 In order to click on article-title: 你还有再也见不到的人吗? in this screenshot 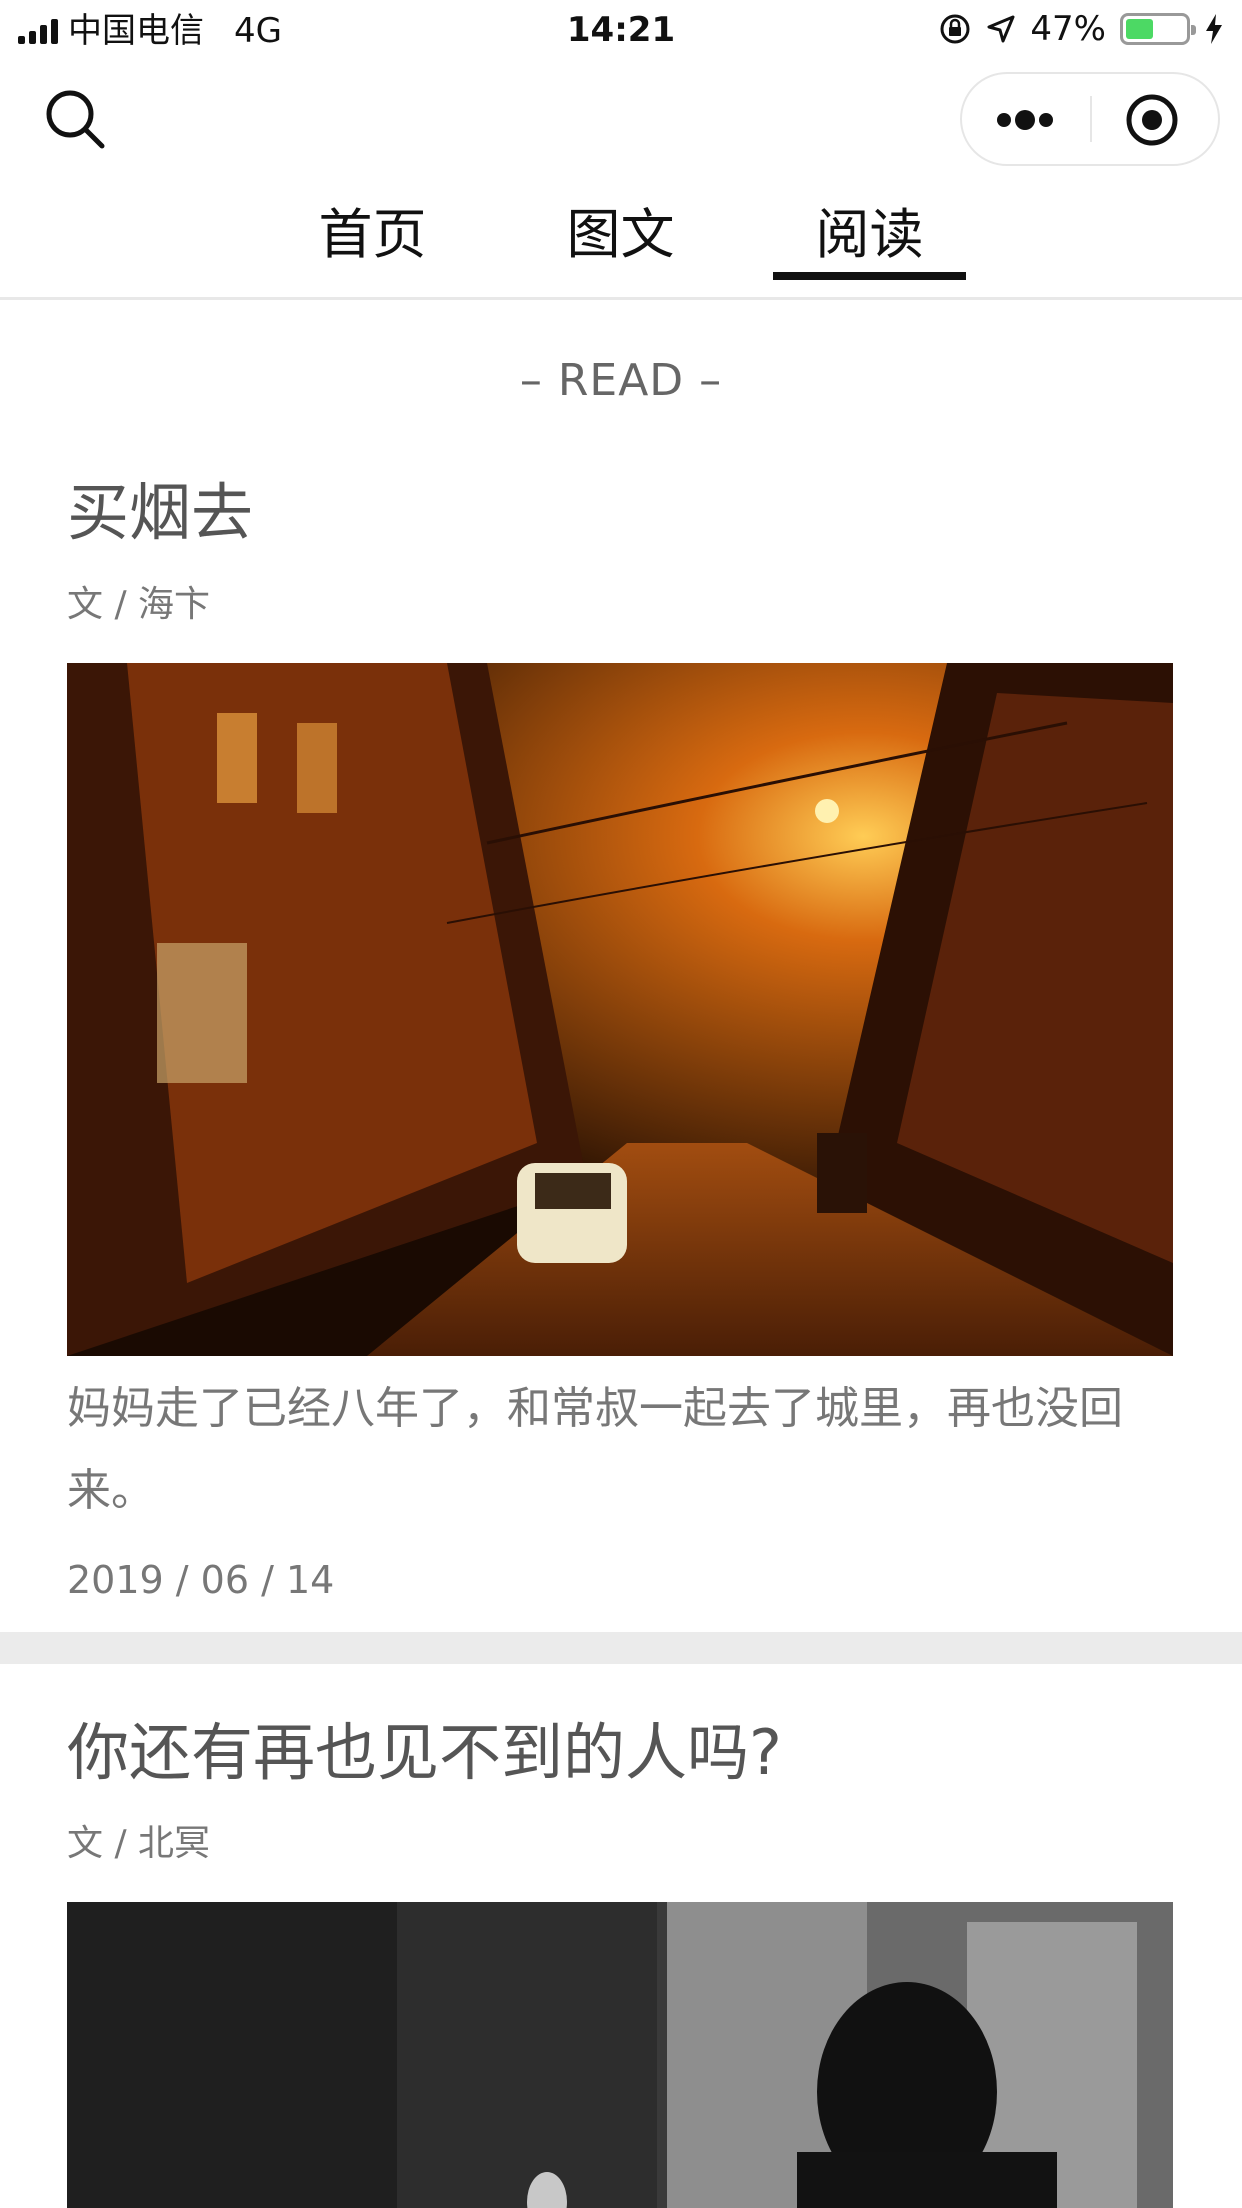, I will do `click(424, 1747)`.